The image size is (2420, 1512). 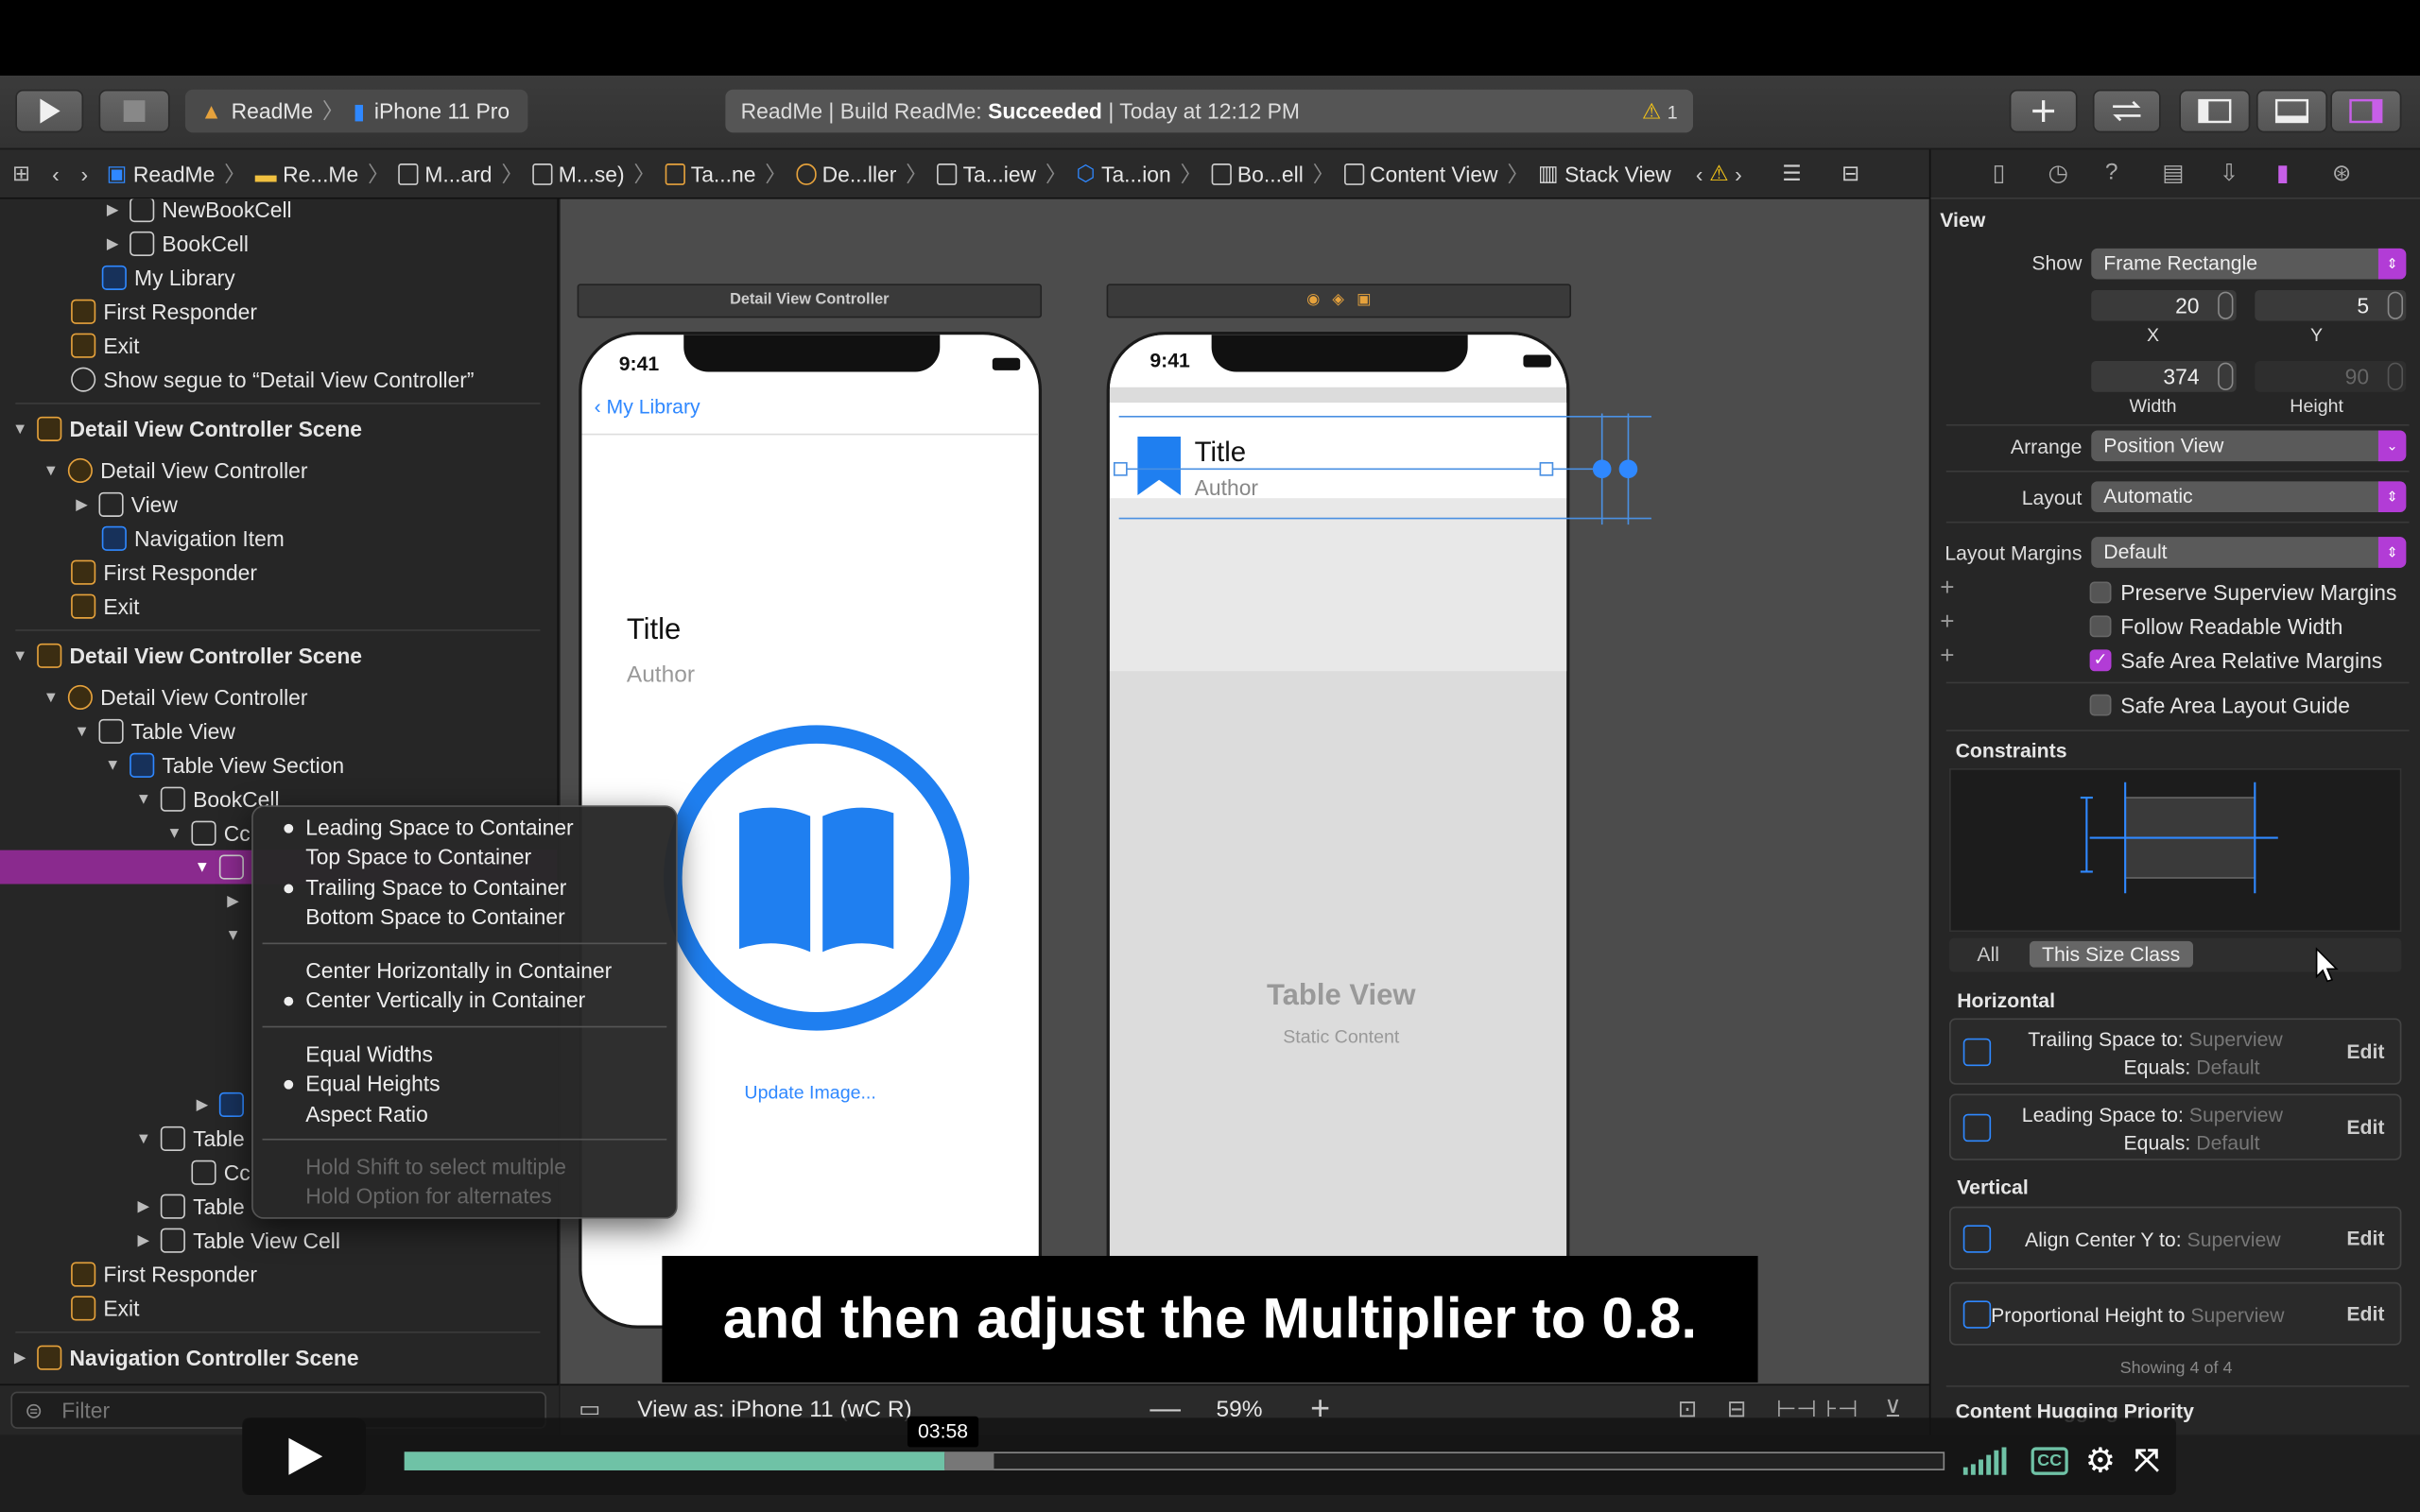 What do you see at coordinates (161, 174) in the screenshot?
I see `crumb-project: ▣ ReadMe` at bounding box center [161, 174].